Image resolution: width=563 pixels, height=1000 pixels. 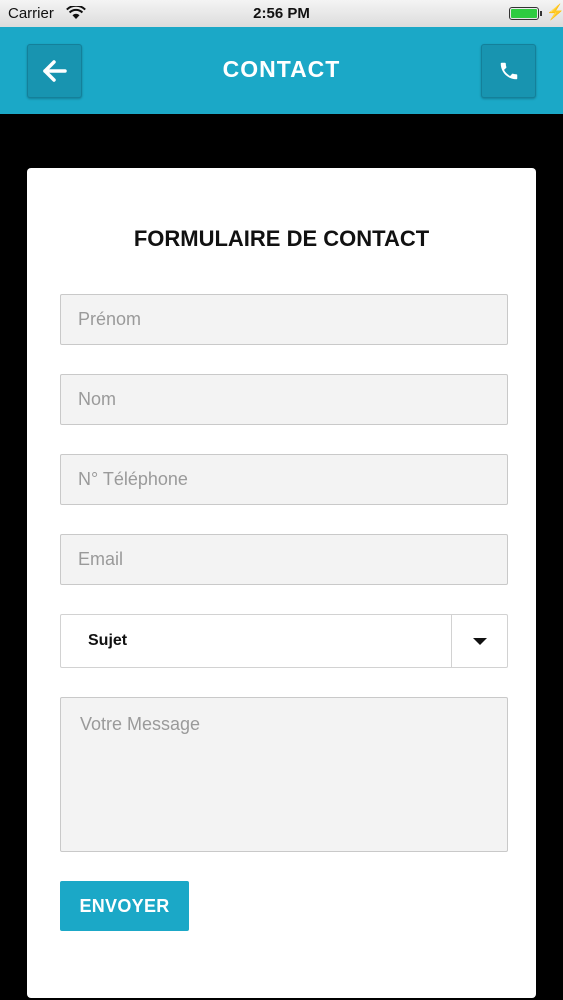 I want to click on call-button, so click(x=508, y=71).